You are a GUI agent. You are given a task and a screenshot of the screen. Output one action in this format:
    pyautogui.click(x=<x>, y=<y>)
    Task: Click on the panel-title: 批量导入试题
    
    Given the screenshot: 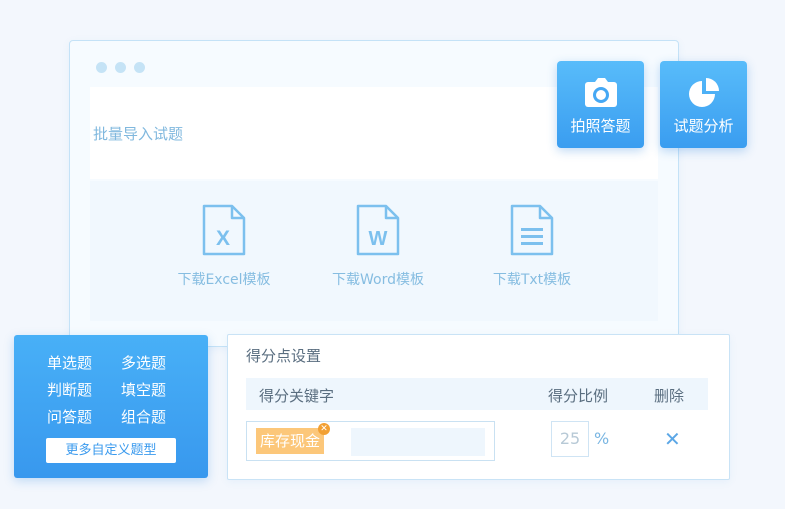 What is the action you would take?
    pyautogui.click(x=138, y=134)
    